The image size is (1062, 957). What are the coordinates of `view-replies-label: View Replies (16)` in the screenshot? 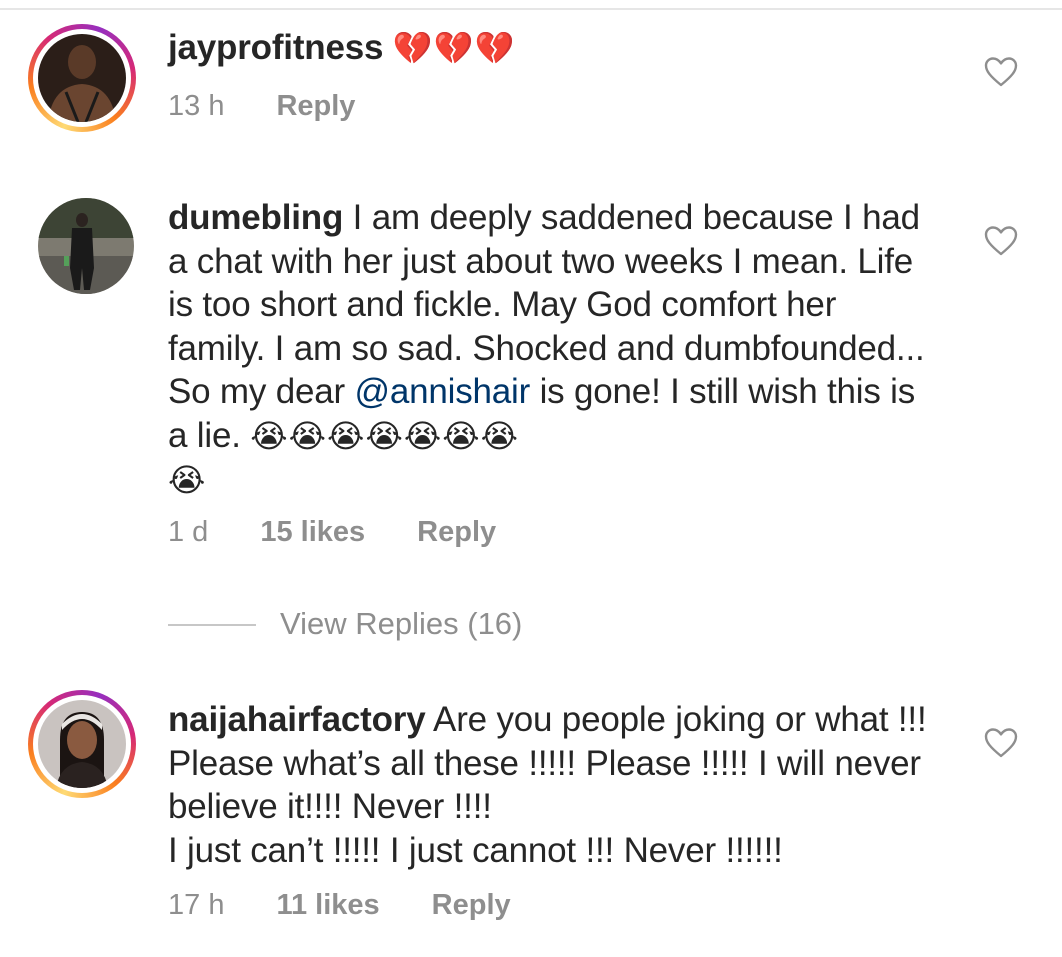 It's located at (401, 624).